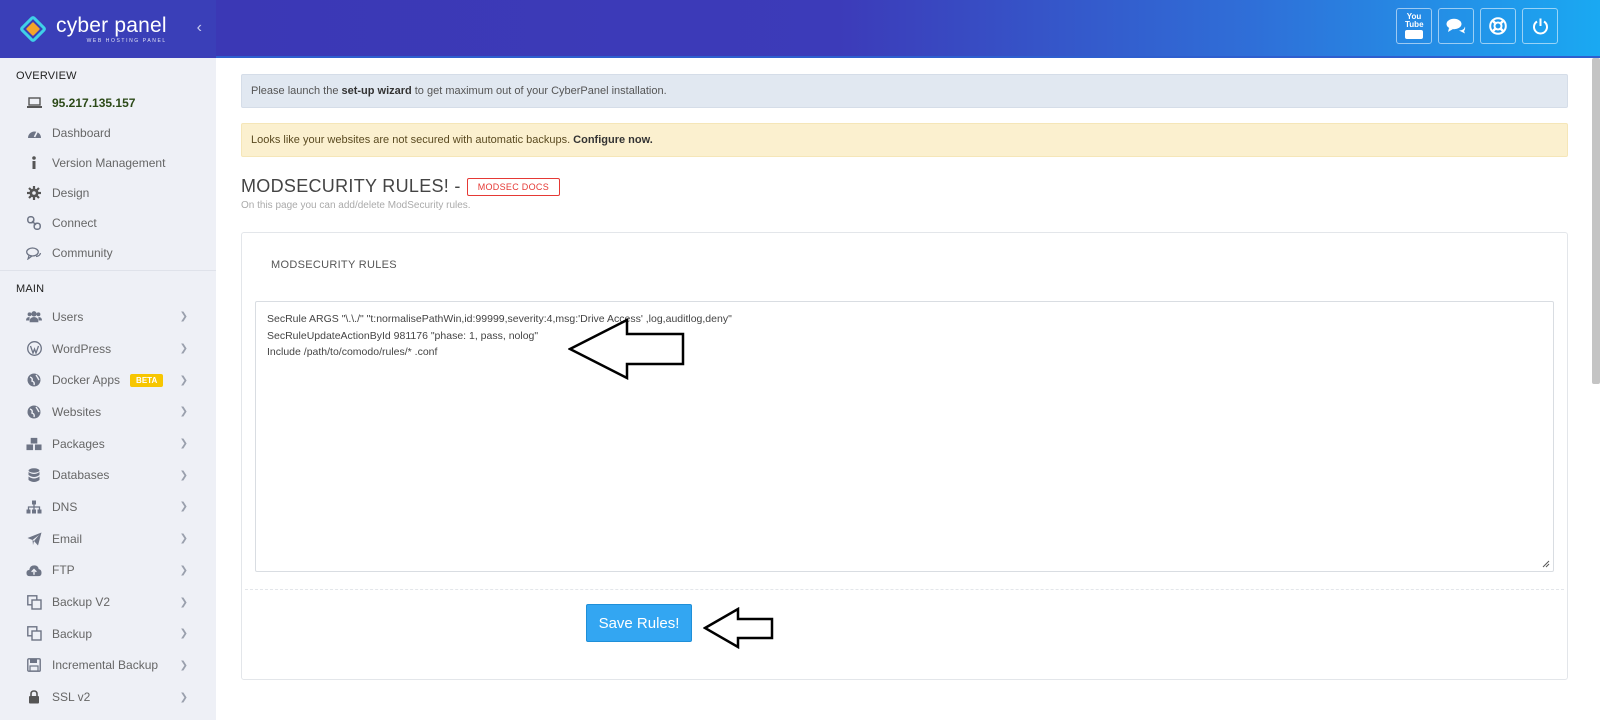 The width and height of the screenshot is (1600, 720). I want to click on chat-button, so click(1456, 26).